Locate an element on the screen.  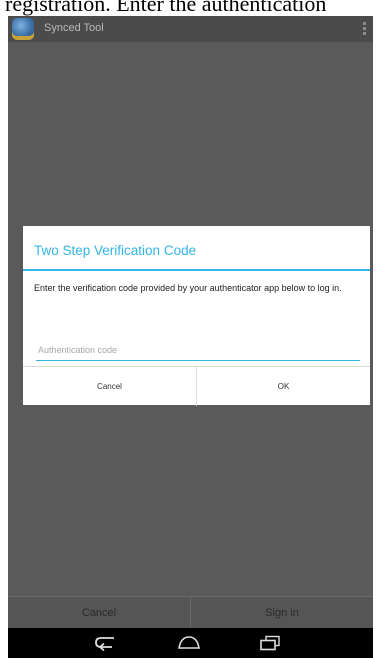
home-icon is located at coordinates (189, 643).